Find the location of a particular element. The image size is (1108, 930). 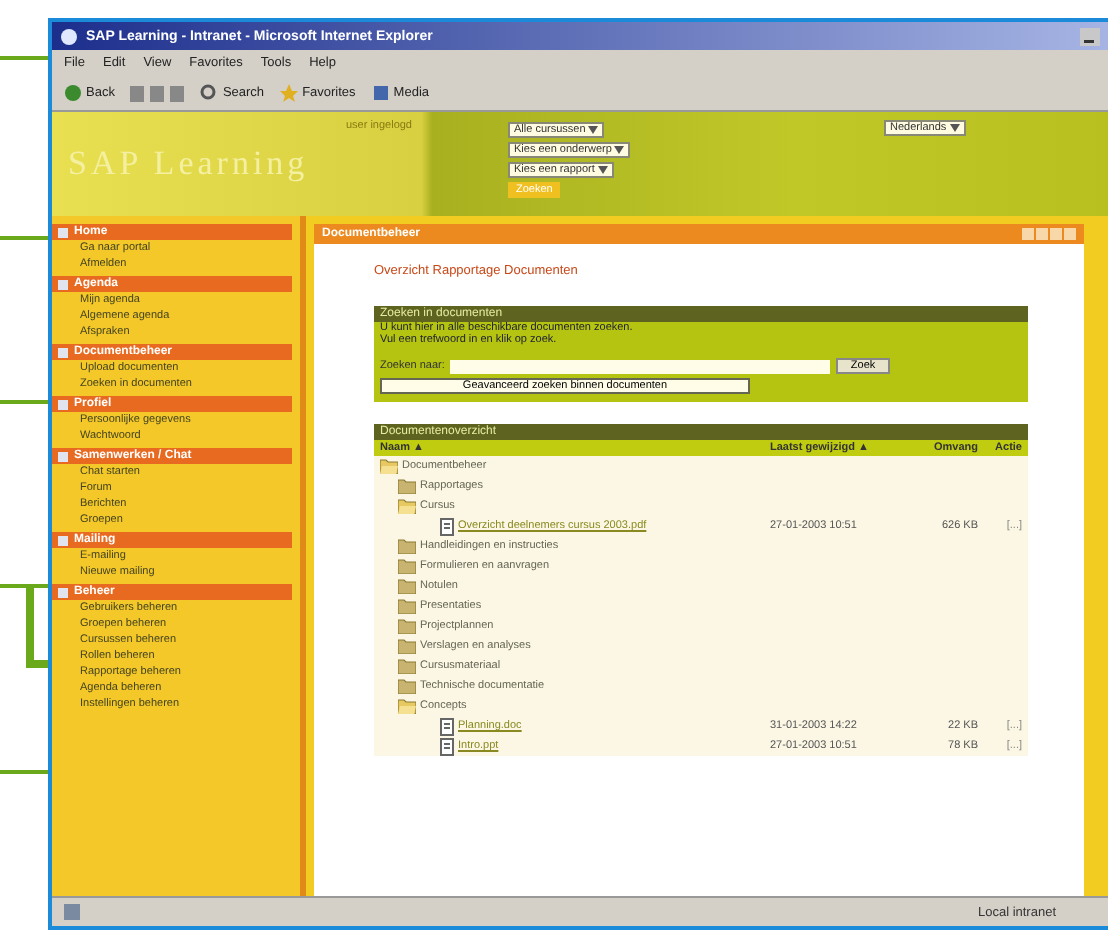

site-logo: SAP Learning is located at coordinates (189, 164).